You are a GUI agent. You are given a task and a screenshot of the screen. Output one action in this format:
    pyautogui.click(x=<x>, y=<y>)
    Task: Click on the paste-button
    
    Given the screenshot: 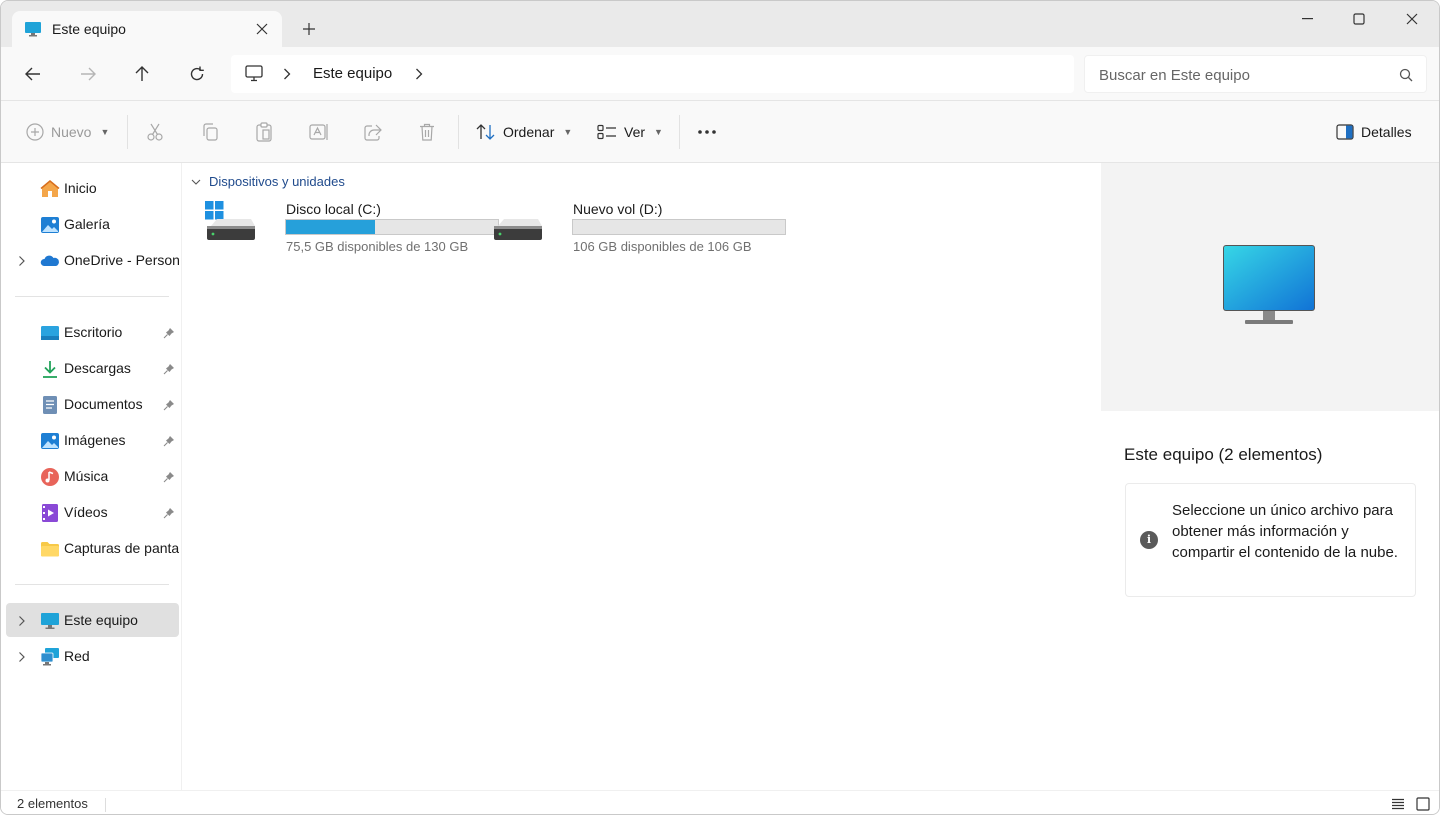 What is the action you would take?
    pyautogui.click(x=264, y=132)
    